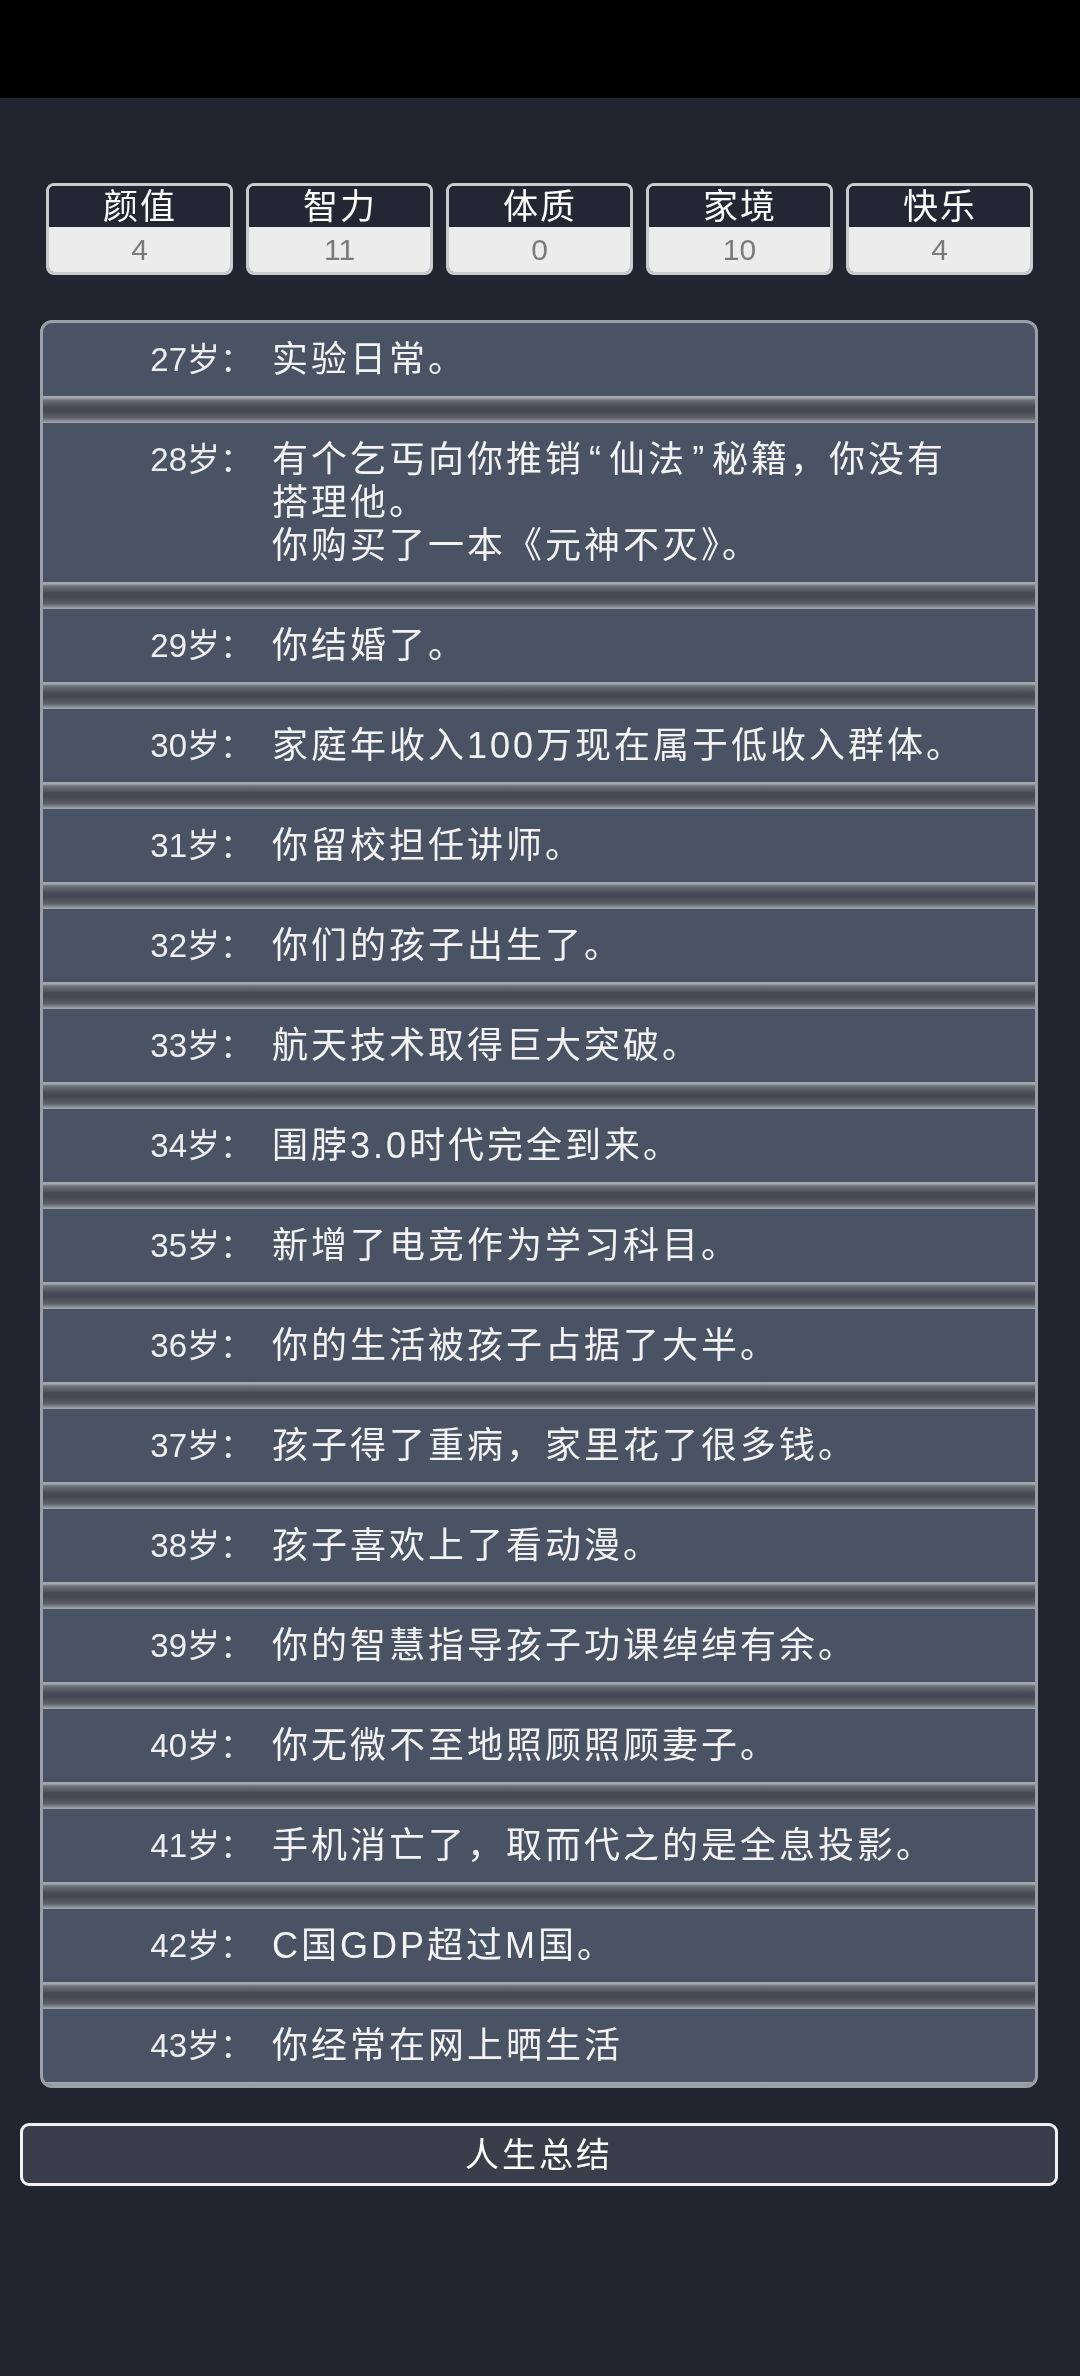 Image resolution: width=1080 pixels, height=2376 pixels. What do you see at coordinates (201, 1346) in the screenshot?
I see `age-label: 36岁：` at bounding box center [201, 1346].